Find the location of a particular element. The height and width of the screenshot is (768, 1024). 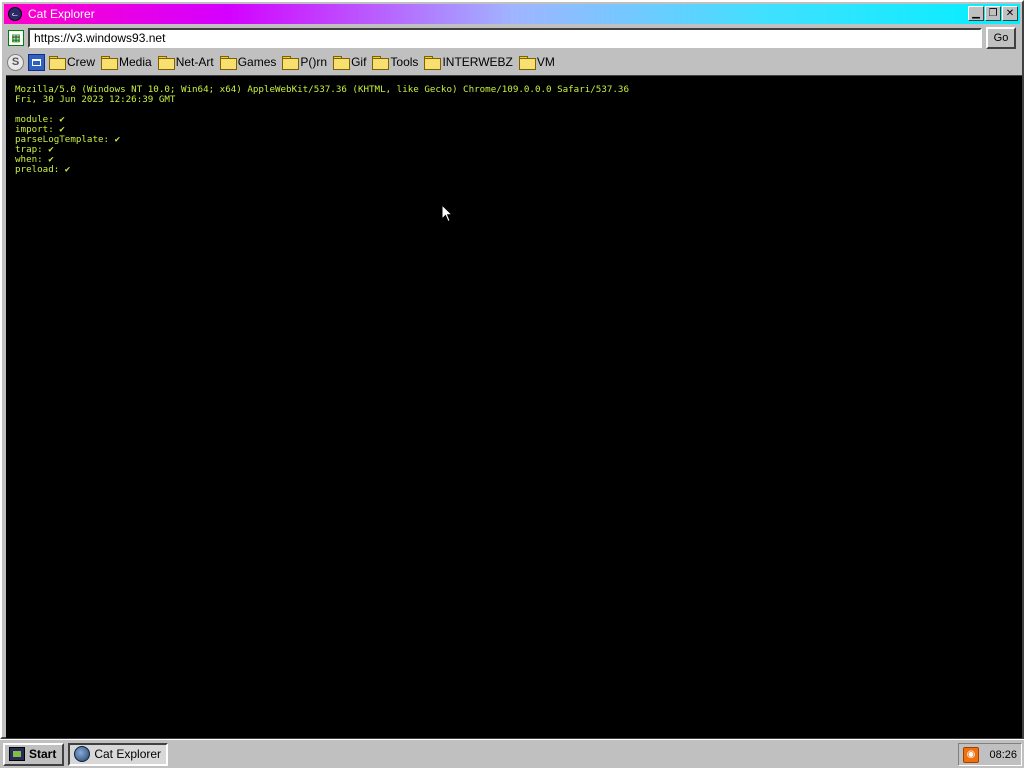

close-button: ✕ is located at coordinates (1010, 13).